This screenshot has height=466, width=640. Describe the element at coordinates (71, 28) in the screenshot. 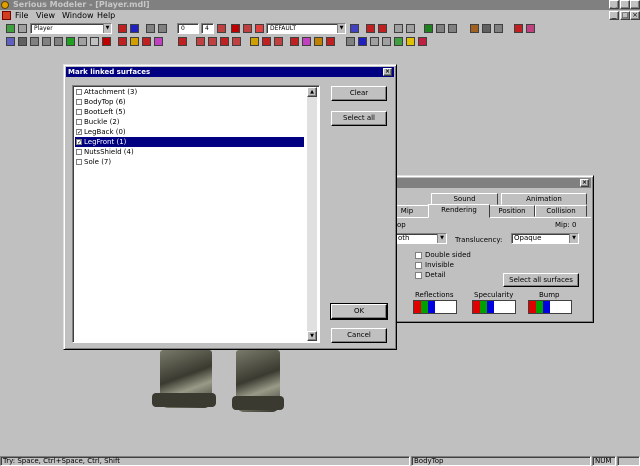

I see `model-combo: Player ▼` at that location.